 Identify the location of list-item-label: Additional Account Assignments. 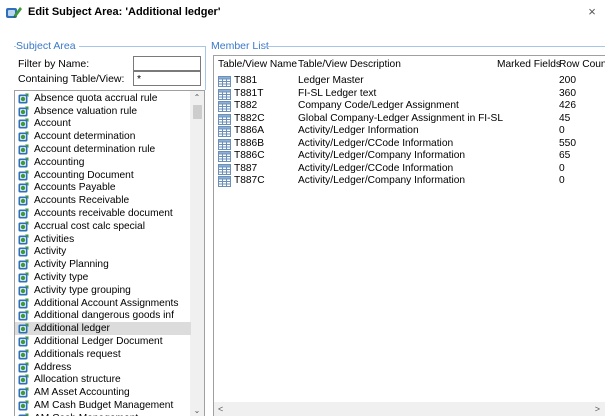
(106, 303).